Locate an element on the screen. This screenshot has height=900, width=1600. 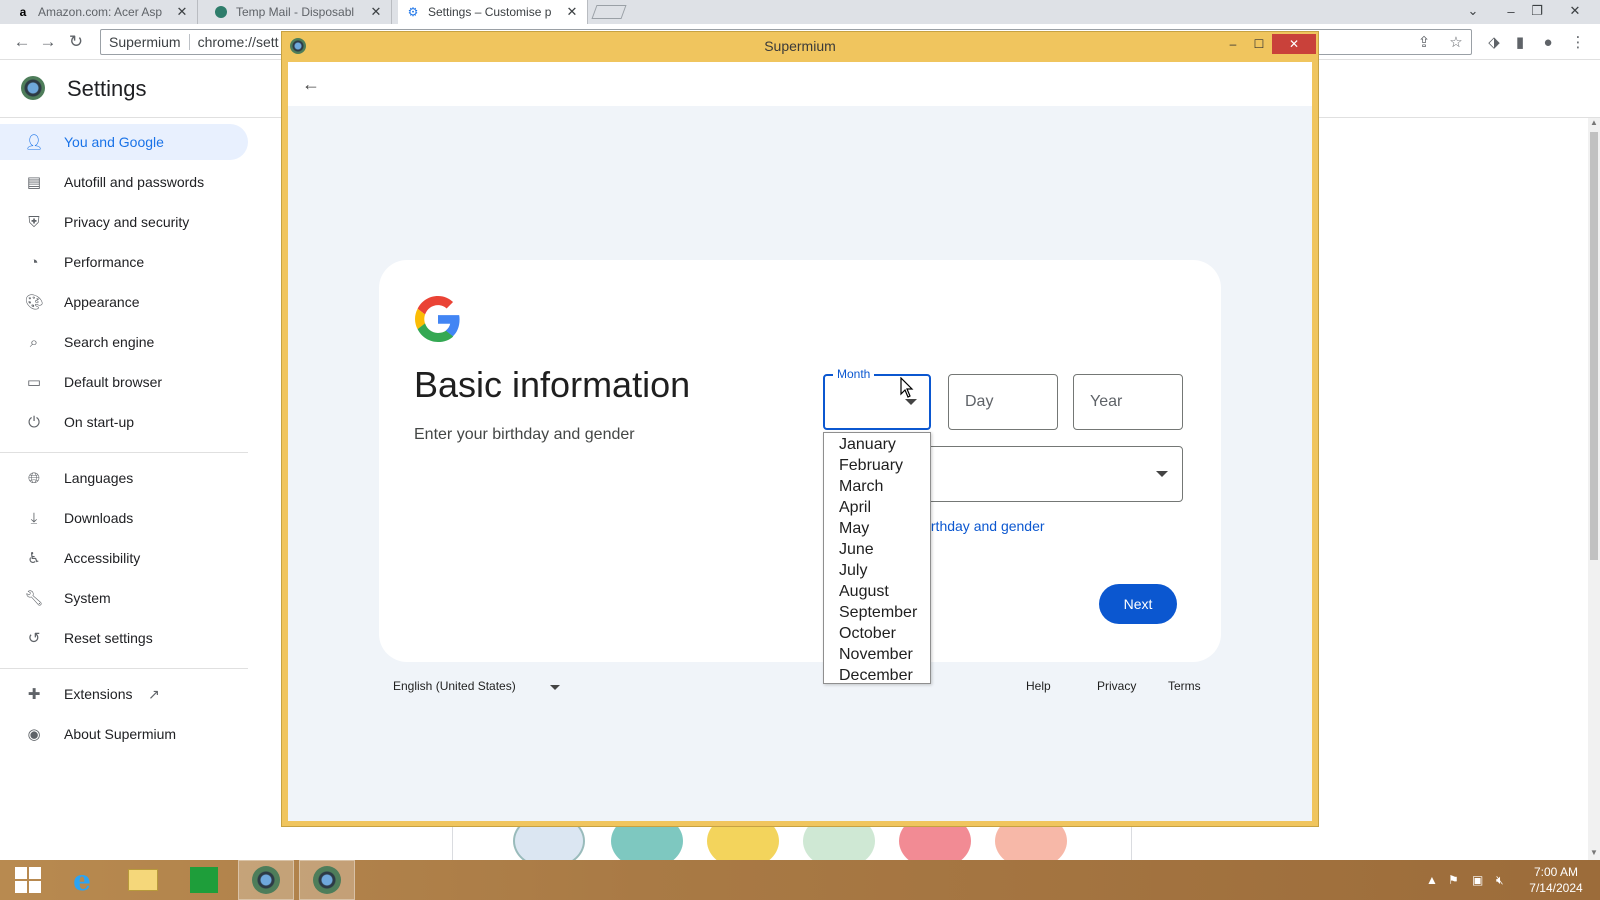
store-icon is located at coordinates (204, 880).